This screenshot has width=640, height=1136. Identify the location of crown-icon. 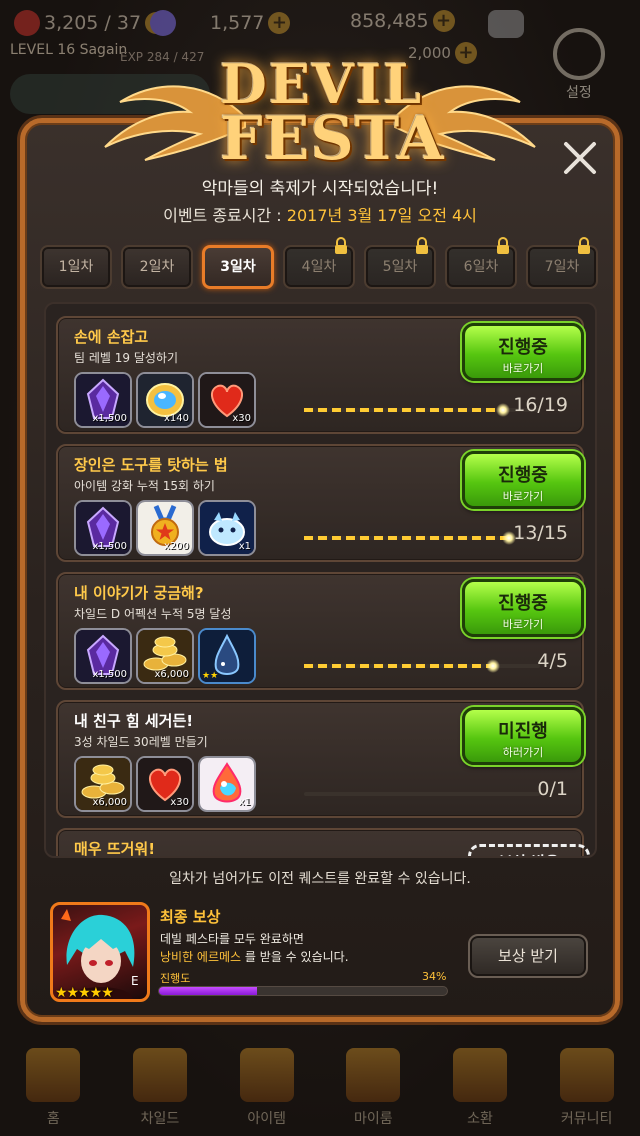
(373, 1075).